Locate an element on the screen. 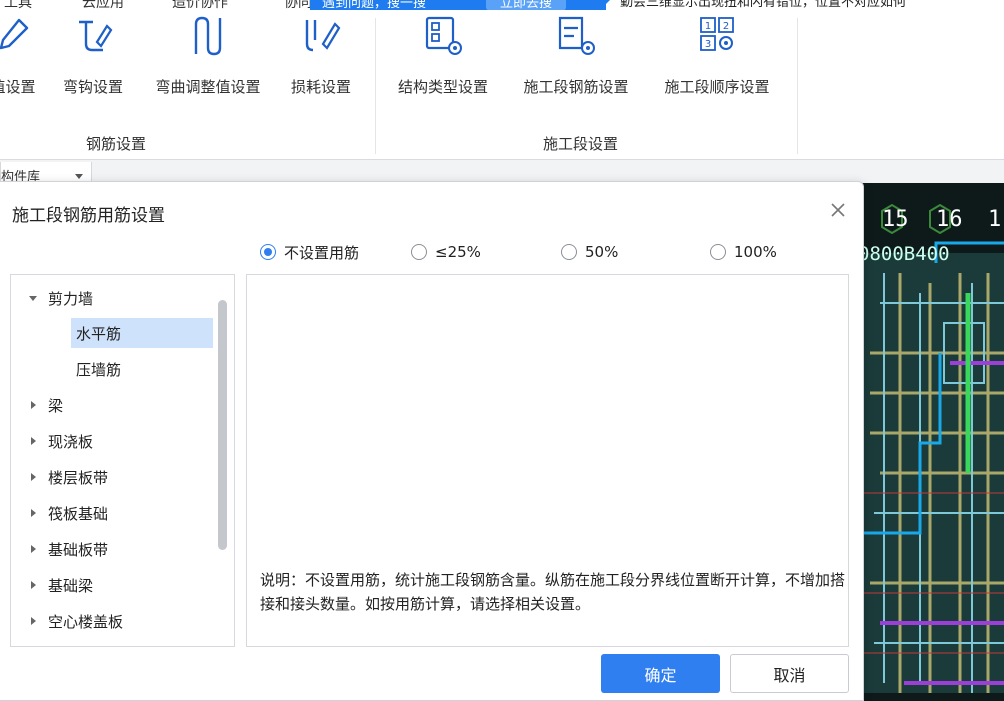 The width and height of the screenshot is (1004, 701). radio-50-percent: 50% is located at coordinates (589, 252).